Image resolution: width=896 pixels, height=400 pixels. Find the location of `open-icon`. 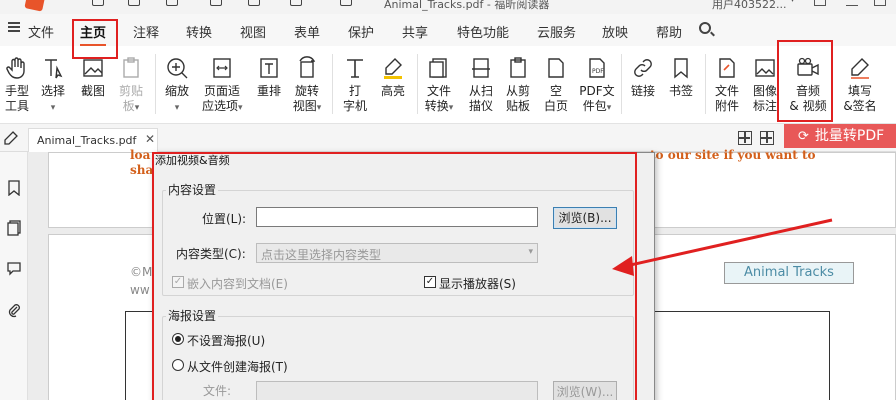

open-icon is located at coordinates (98, 3).